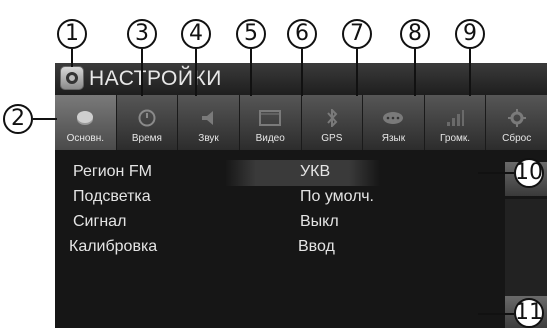  I want to click on signal-value: Выкл, so click(319, 222).